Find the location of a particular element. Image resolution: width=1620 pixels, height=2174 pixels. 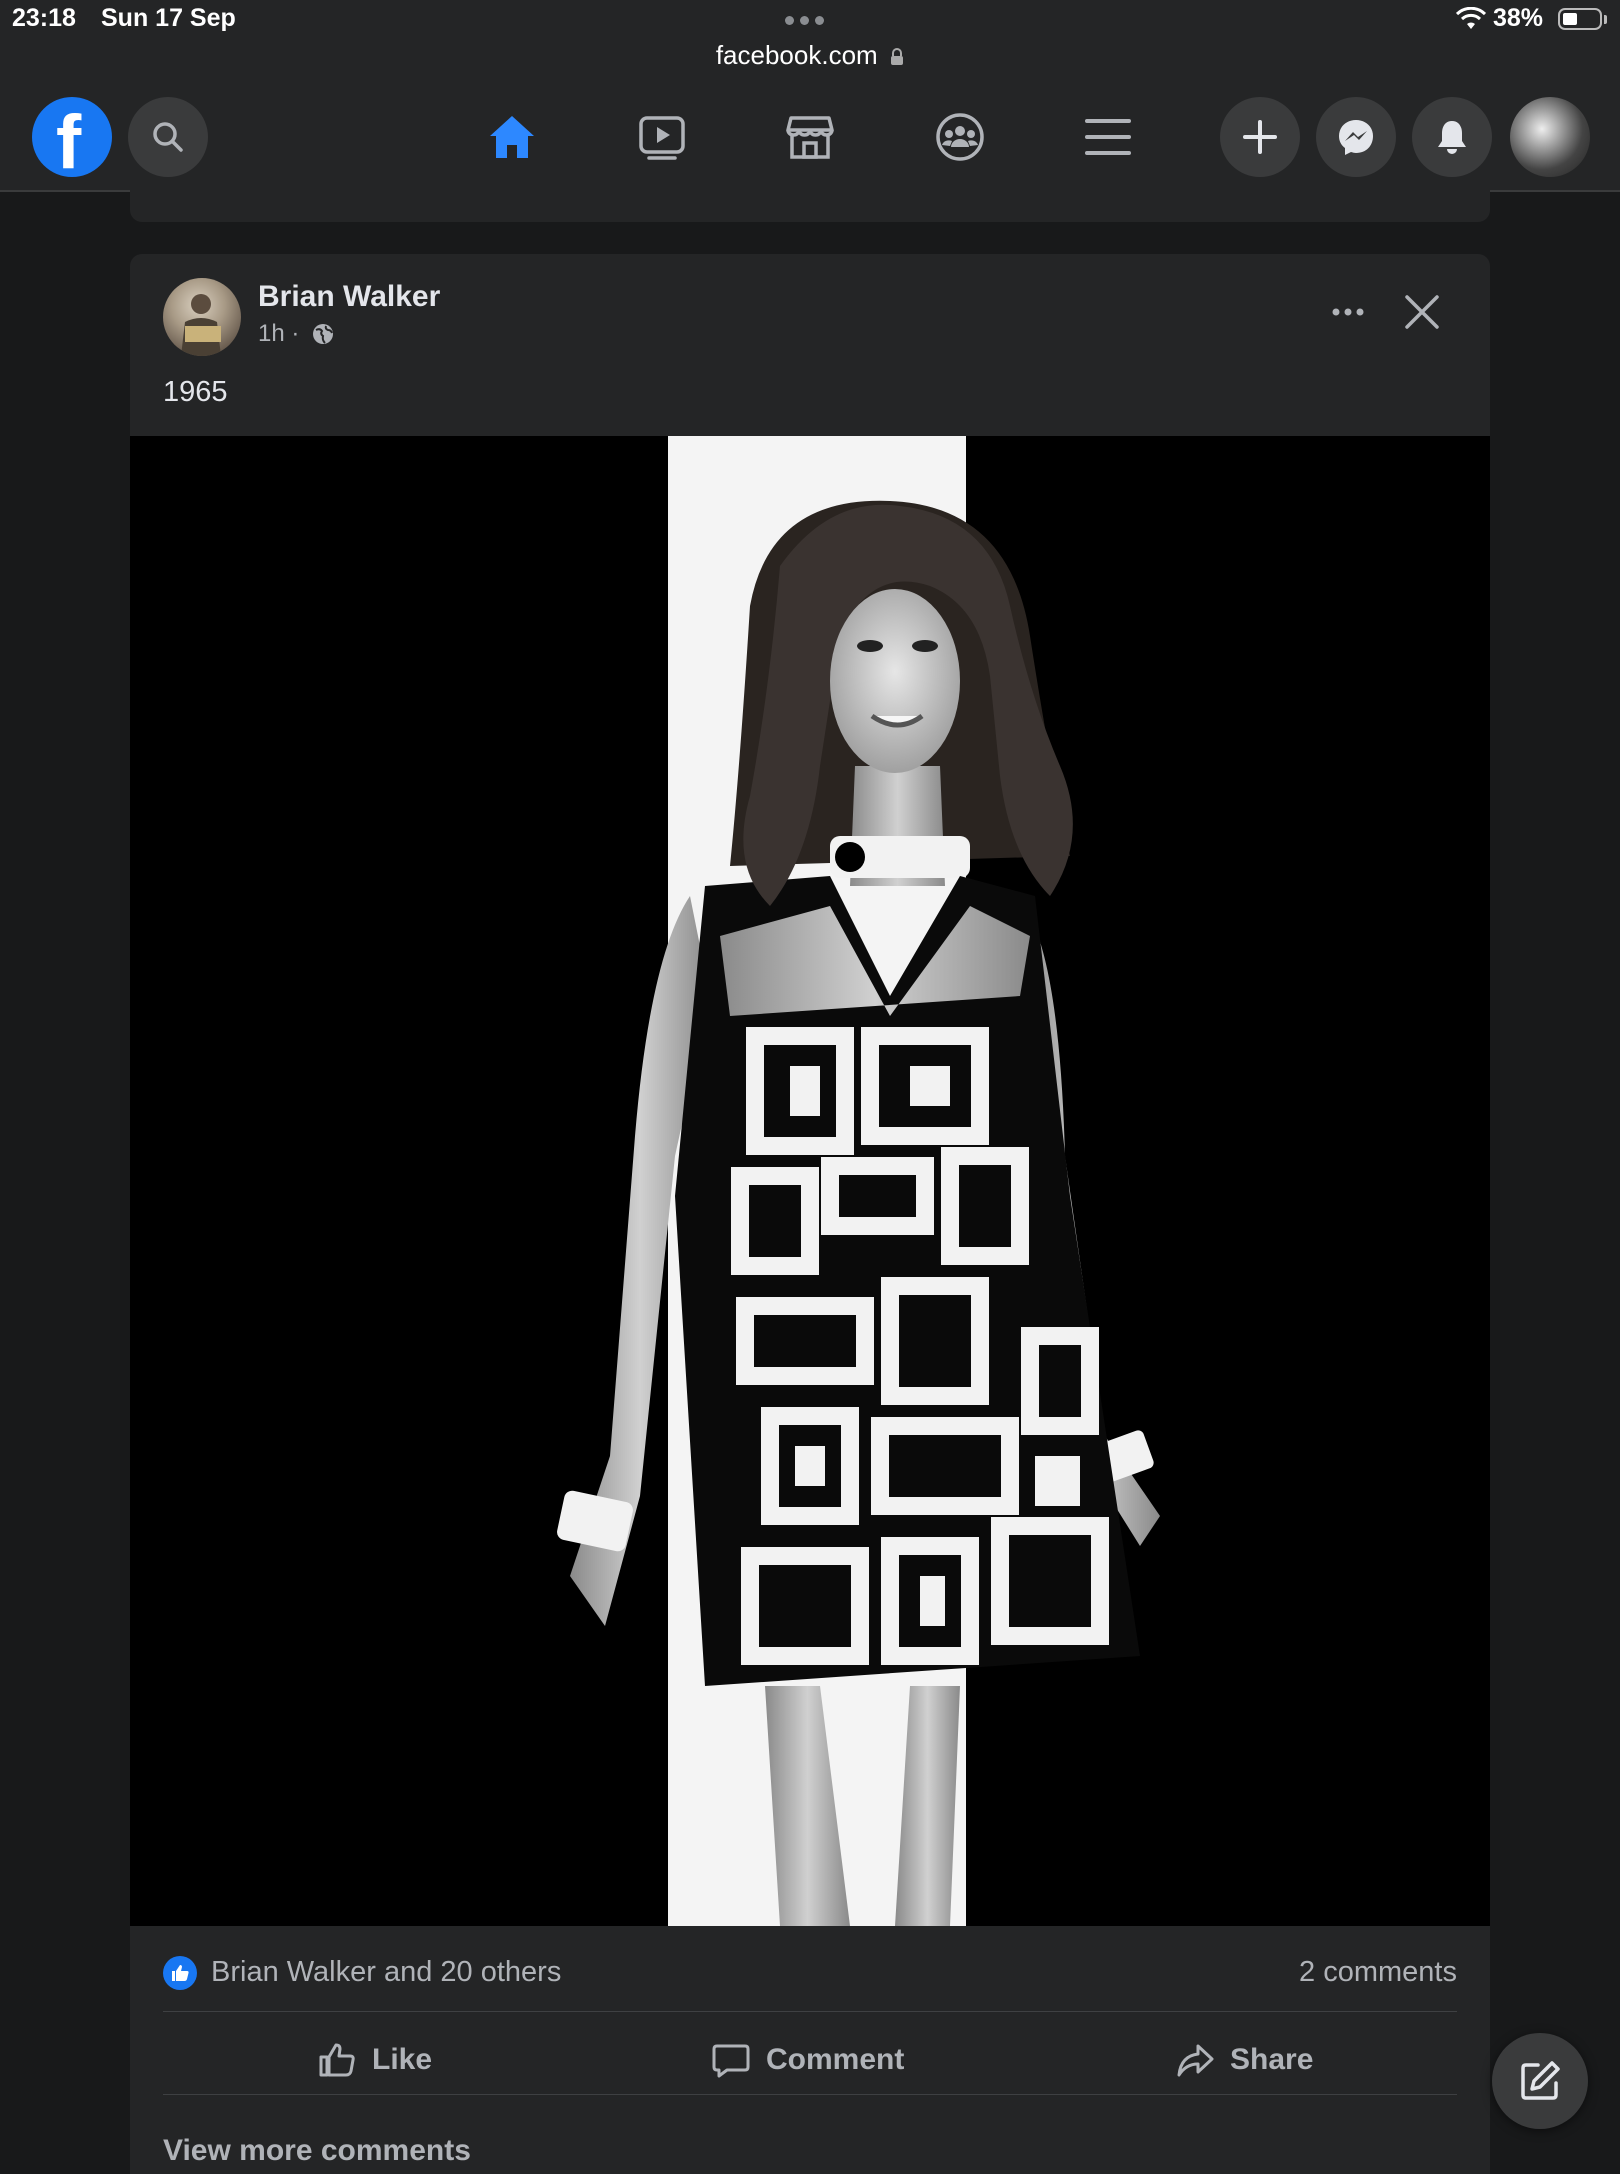

compose-icon is located at coordinates (1540, 2080).